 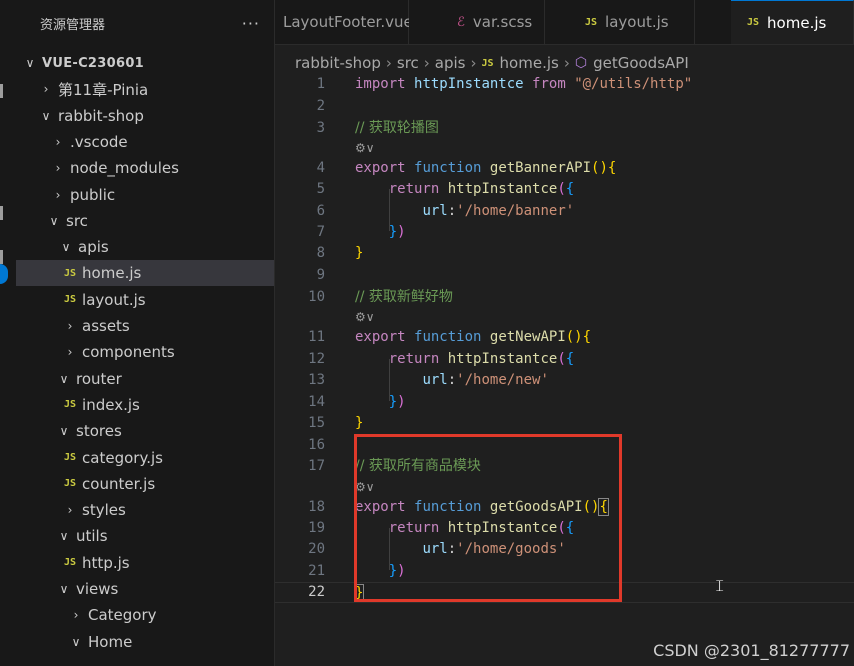 What do you see at coordinates (320, 106) in the screenshot?
I see `line-number: 2` at bounding box center [320, 106].